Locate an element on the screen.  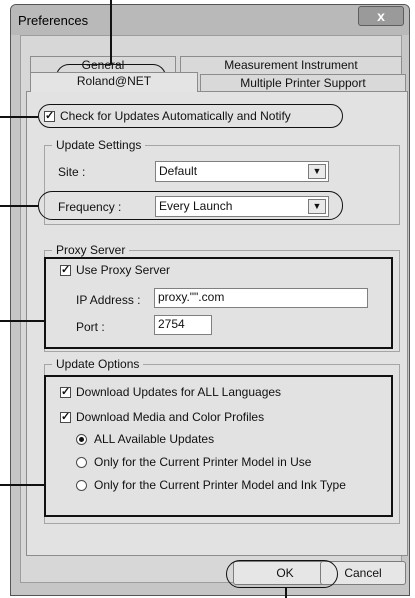
proxy-callout-line is located at coordinates (22, 321).